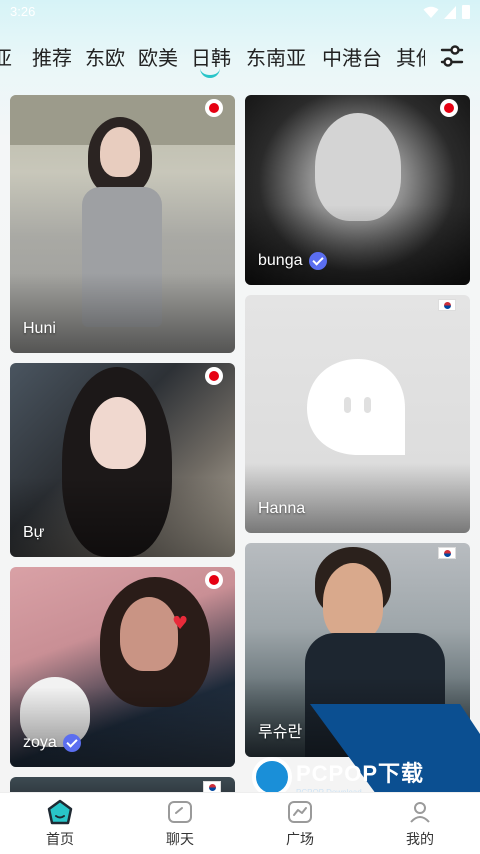 This screenshot has height=854, width=480. What do you see at coordinates (420, 840) in the screenshot?
I see `nav-label: 我的` at bounding box center [420, 840].